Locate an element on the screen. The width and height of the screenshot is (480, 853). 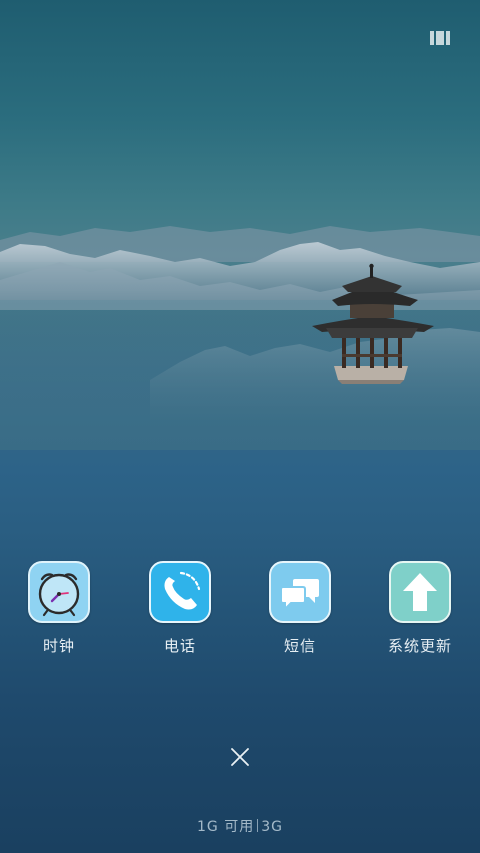
memory-status: 1G 可用 3G is located at coordinates (240, 826).